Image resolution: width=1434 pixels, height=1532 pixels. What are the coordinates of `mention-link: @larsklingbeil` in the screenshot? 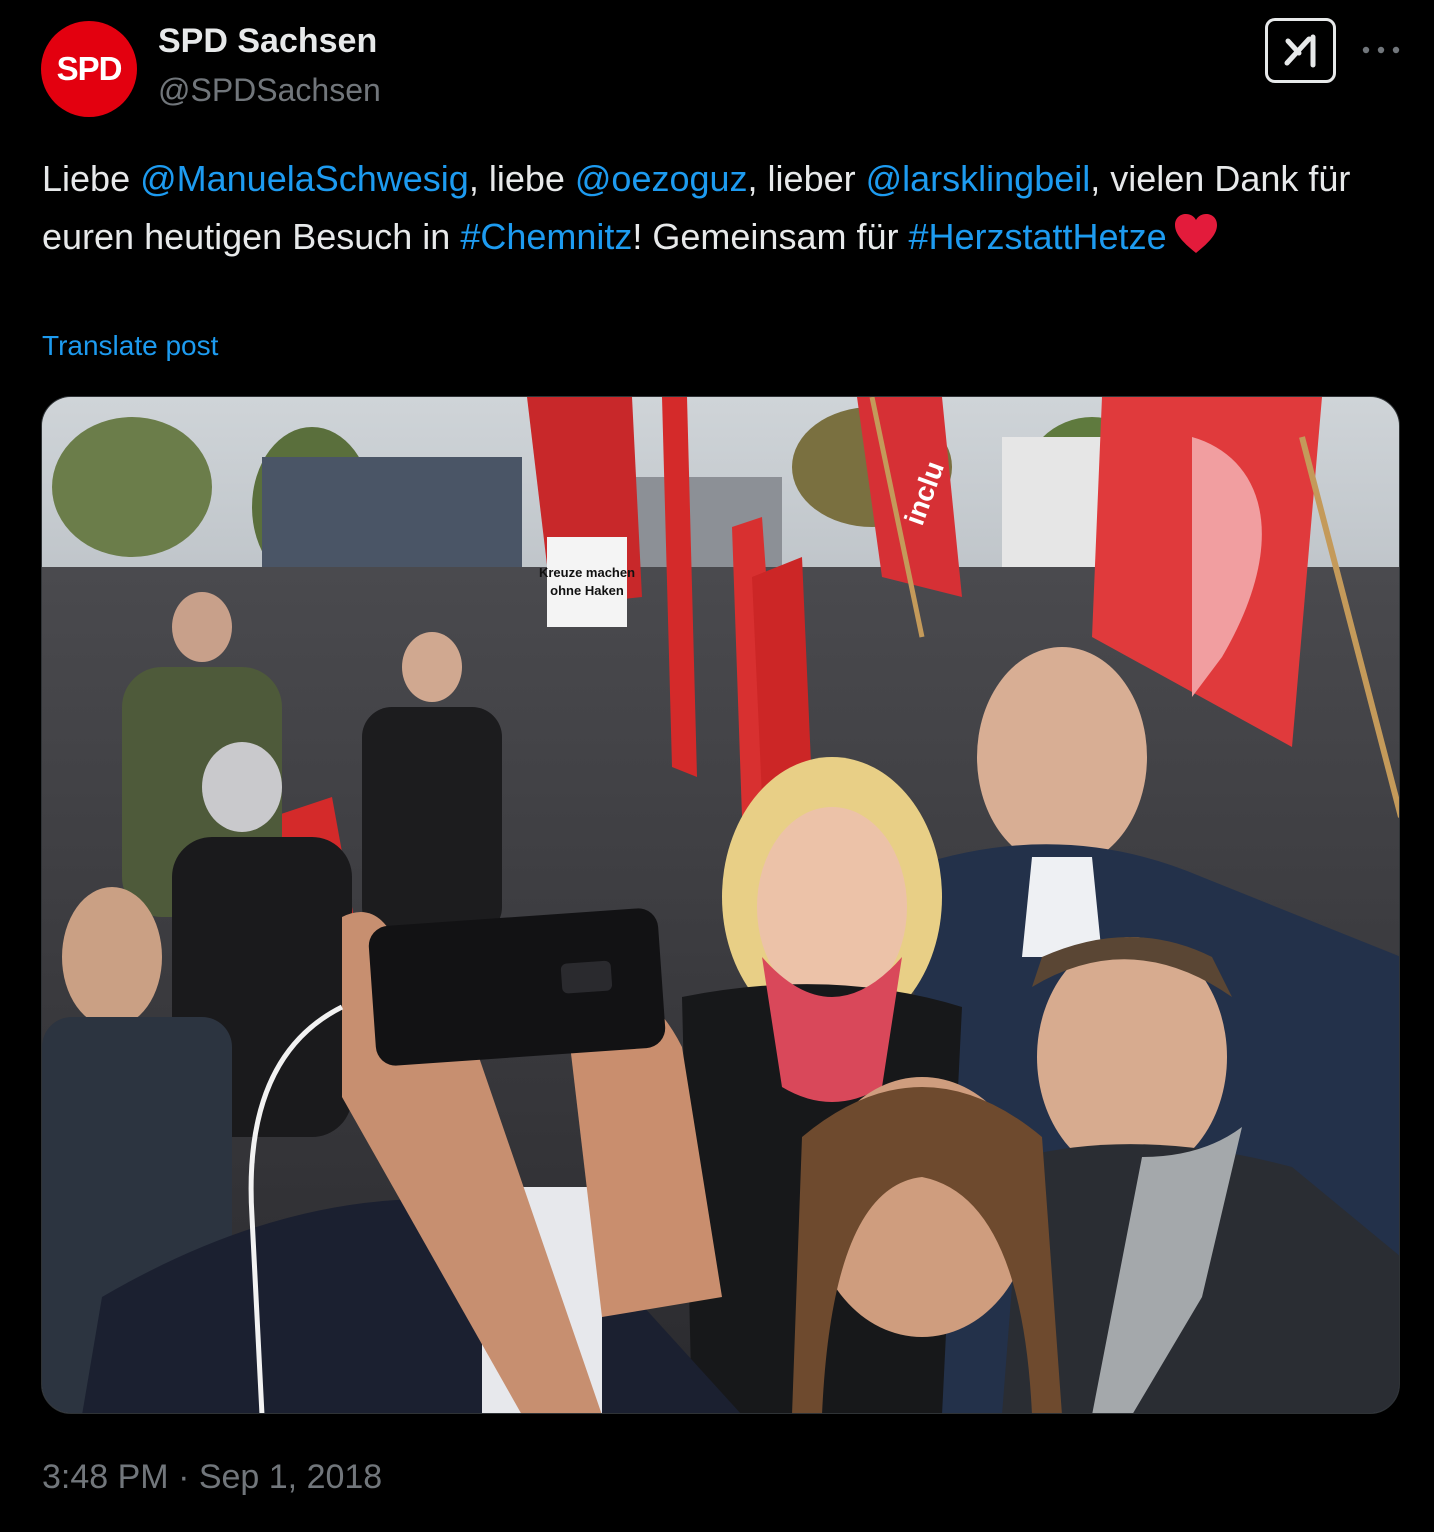 It's located at (978, 178).